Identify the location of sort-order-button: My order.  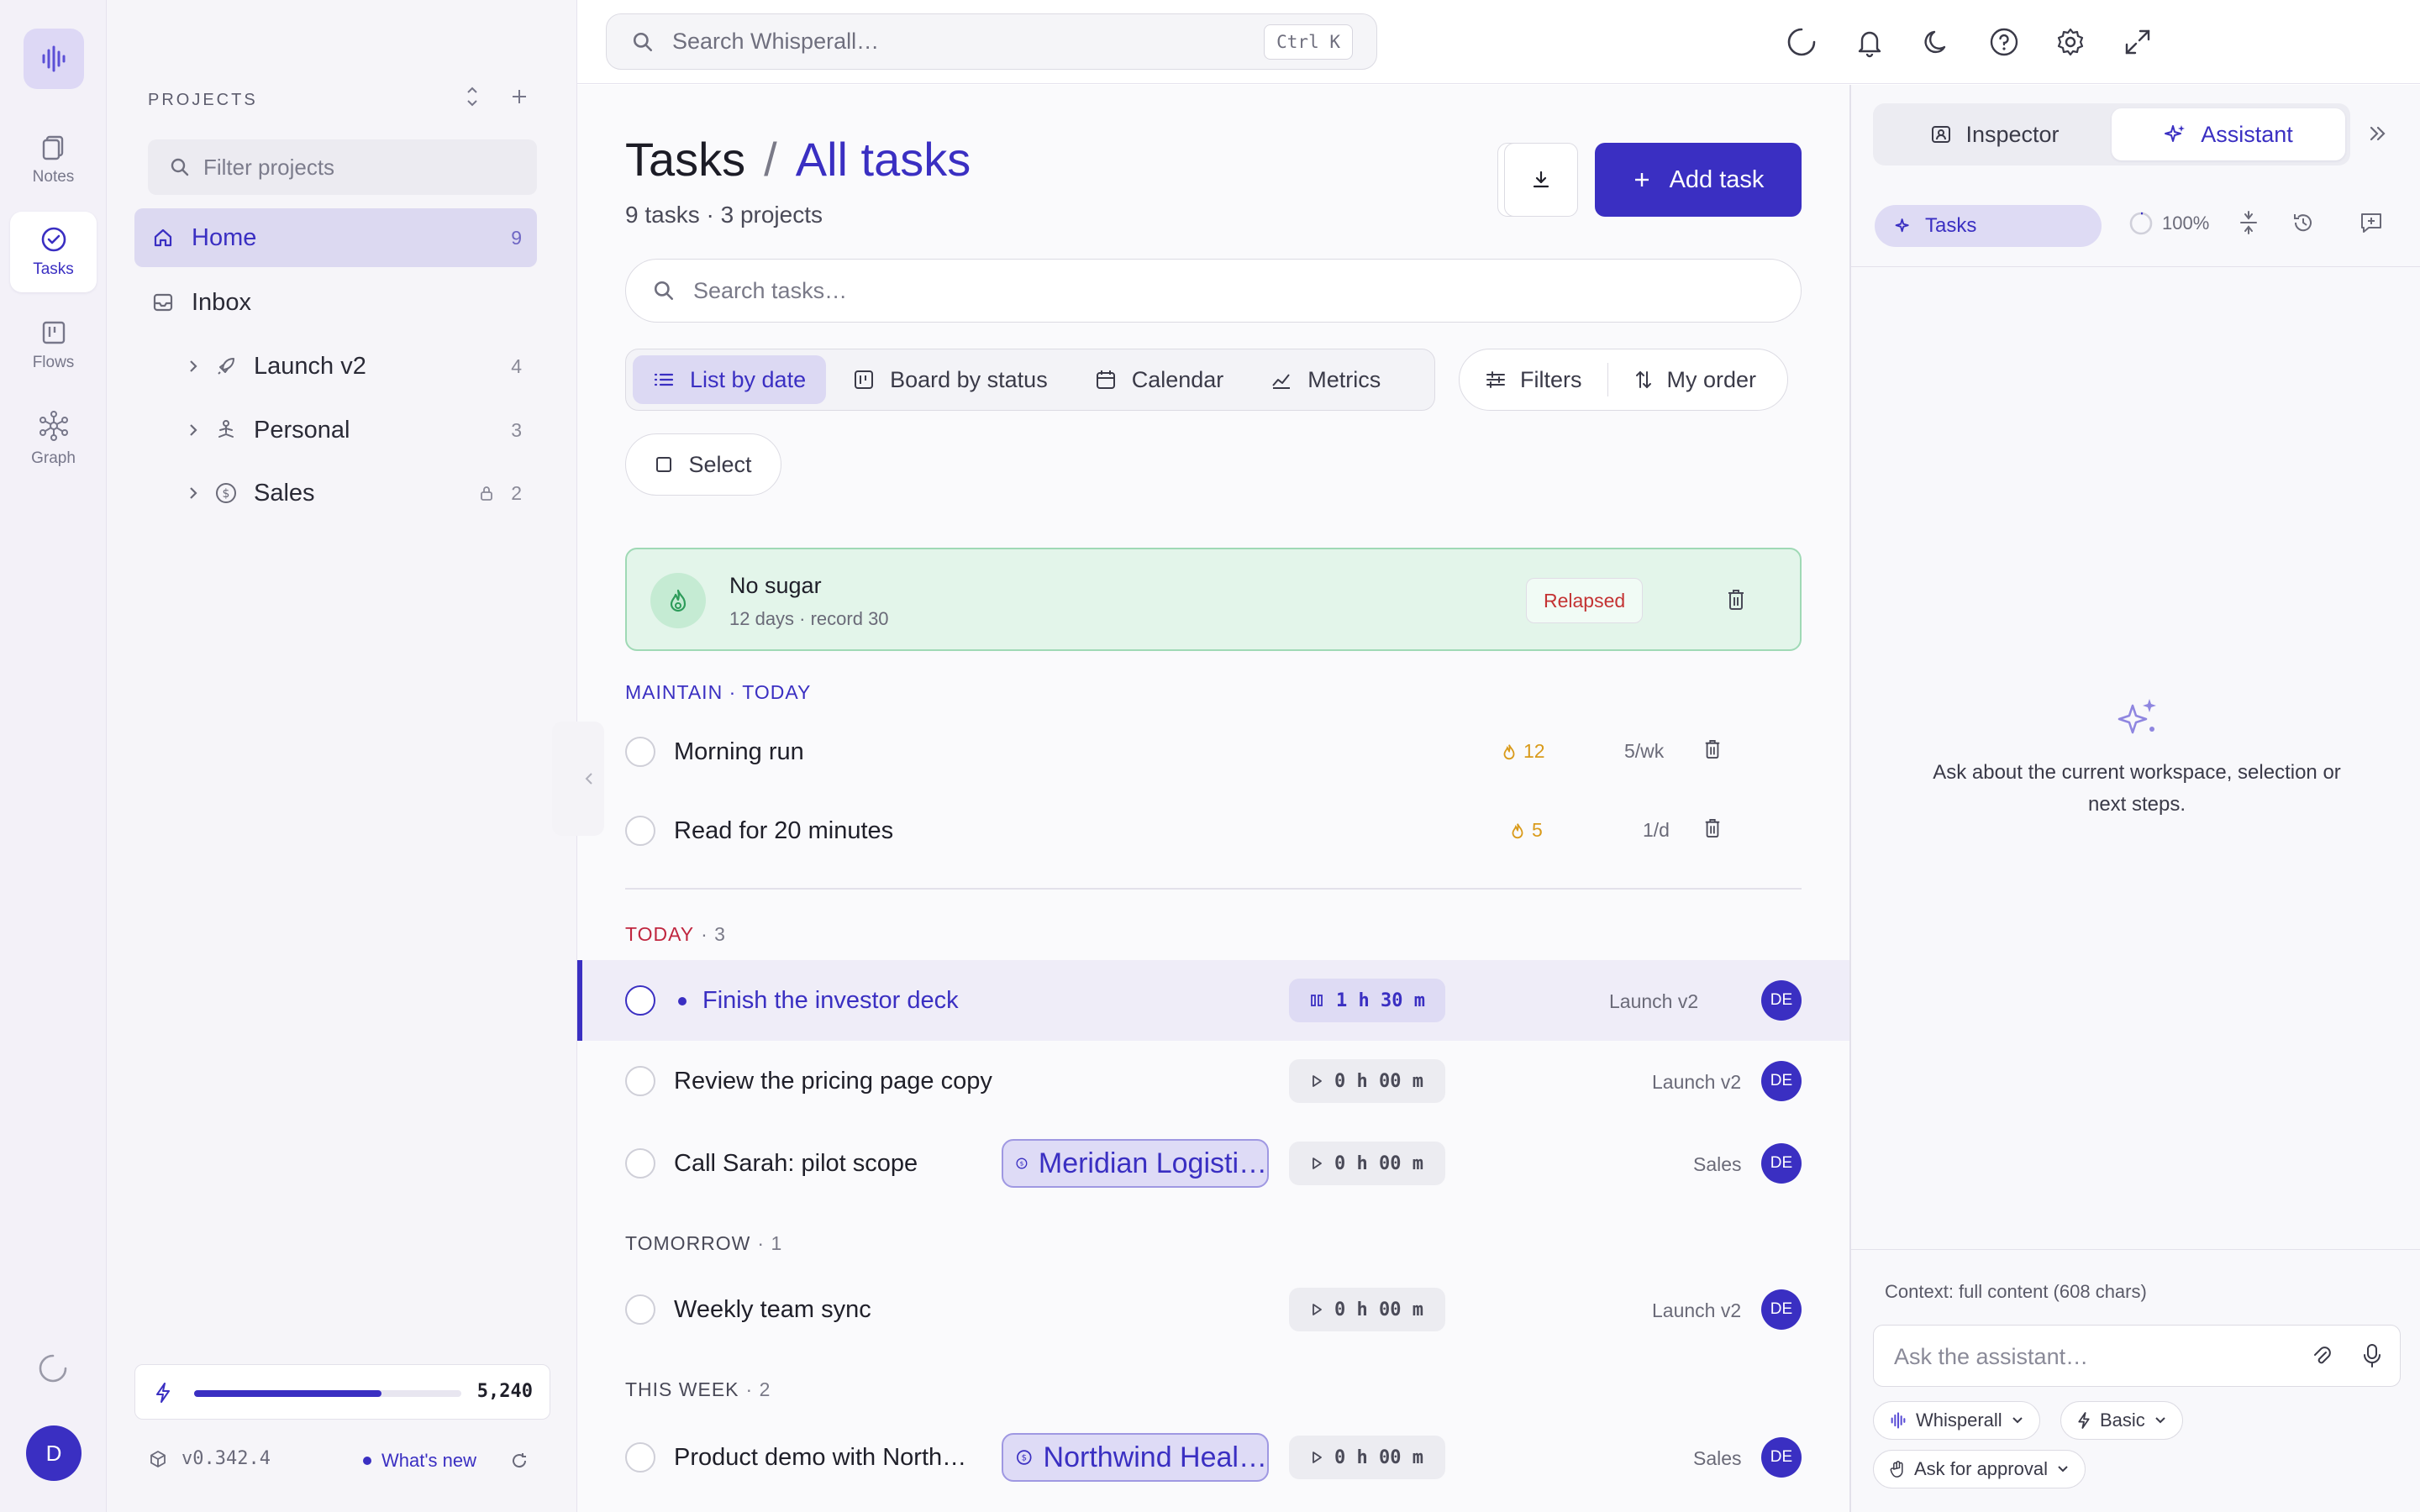
(1695, 379).